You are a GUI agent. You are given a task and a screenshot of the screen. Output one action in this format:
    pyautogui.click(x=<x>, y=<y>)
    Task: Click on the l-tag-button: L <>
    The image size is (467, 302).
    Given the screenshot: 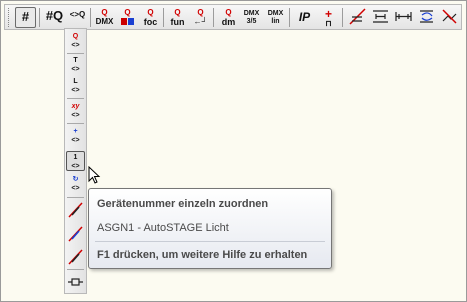 What is the action you would take?
    pyautogui.click(x=75, y=87)
    